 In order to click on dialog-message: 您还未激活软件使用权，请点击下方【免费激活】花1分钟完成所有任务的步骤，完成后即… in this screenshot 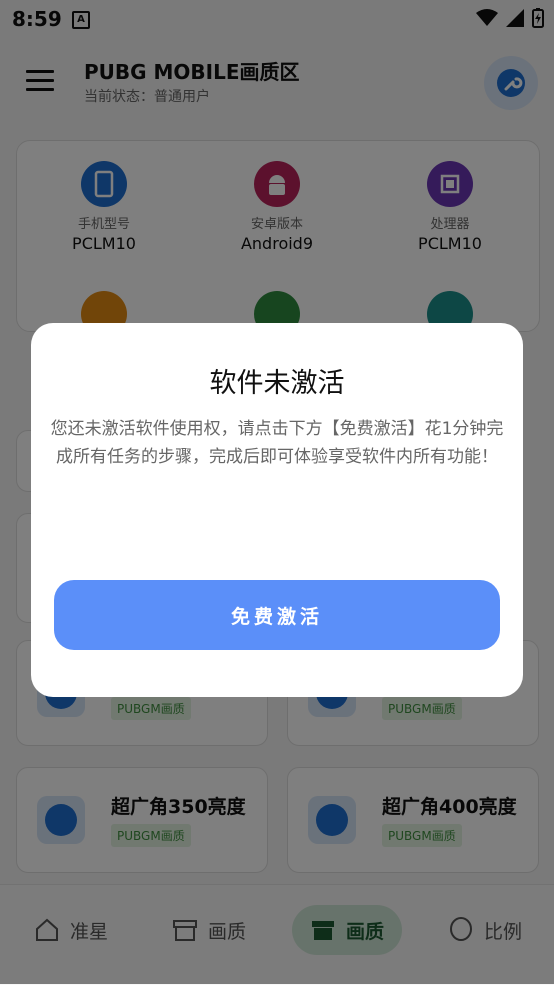, I will do `click(277, 443)`.